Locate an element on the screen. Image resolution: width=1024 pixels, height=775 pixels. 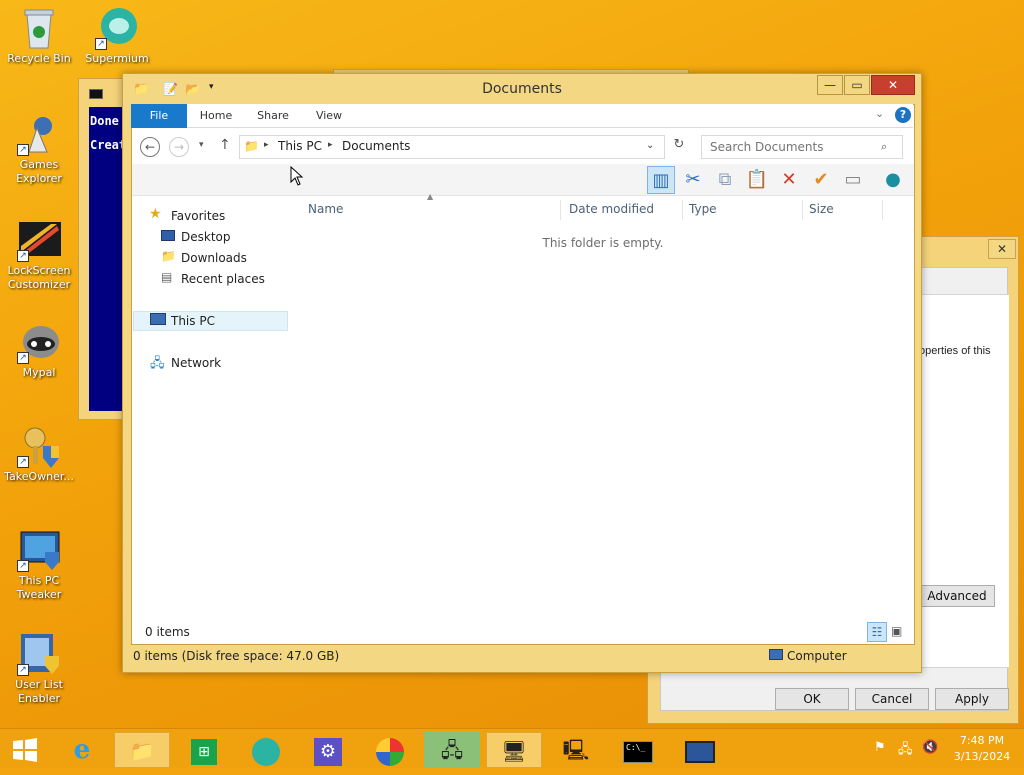
explorer-titlebar: 📁 📝 📂 ▾ Documents — ▭ ✕ is located at coordinates (522, 89).